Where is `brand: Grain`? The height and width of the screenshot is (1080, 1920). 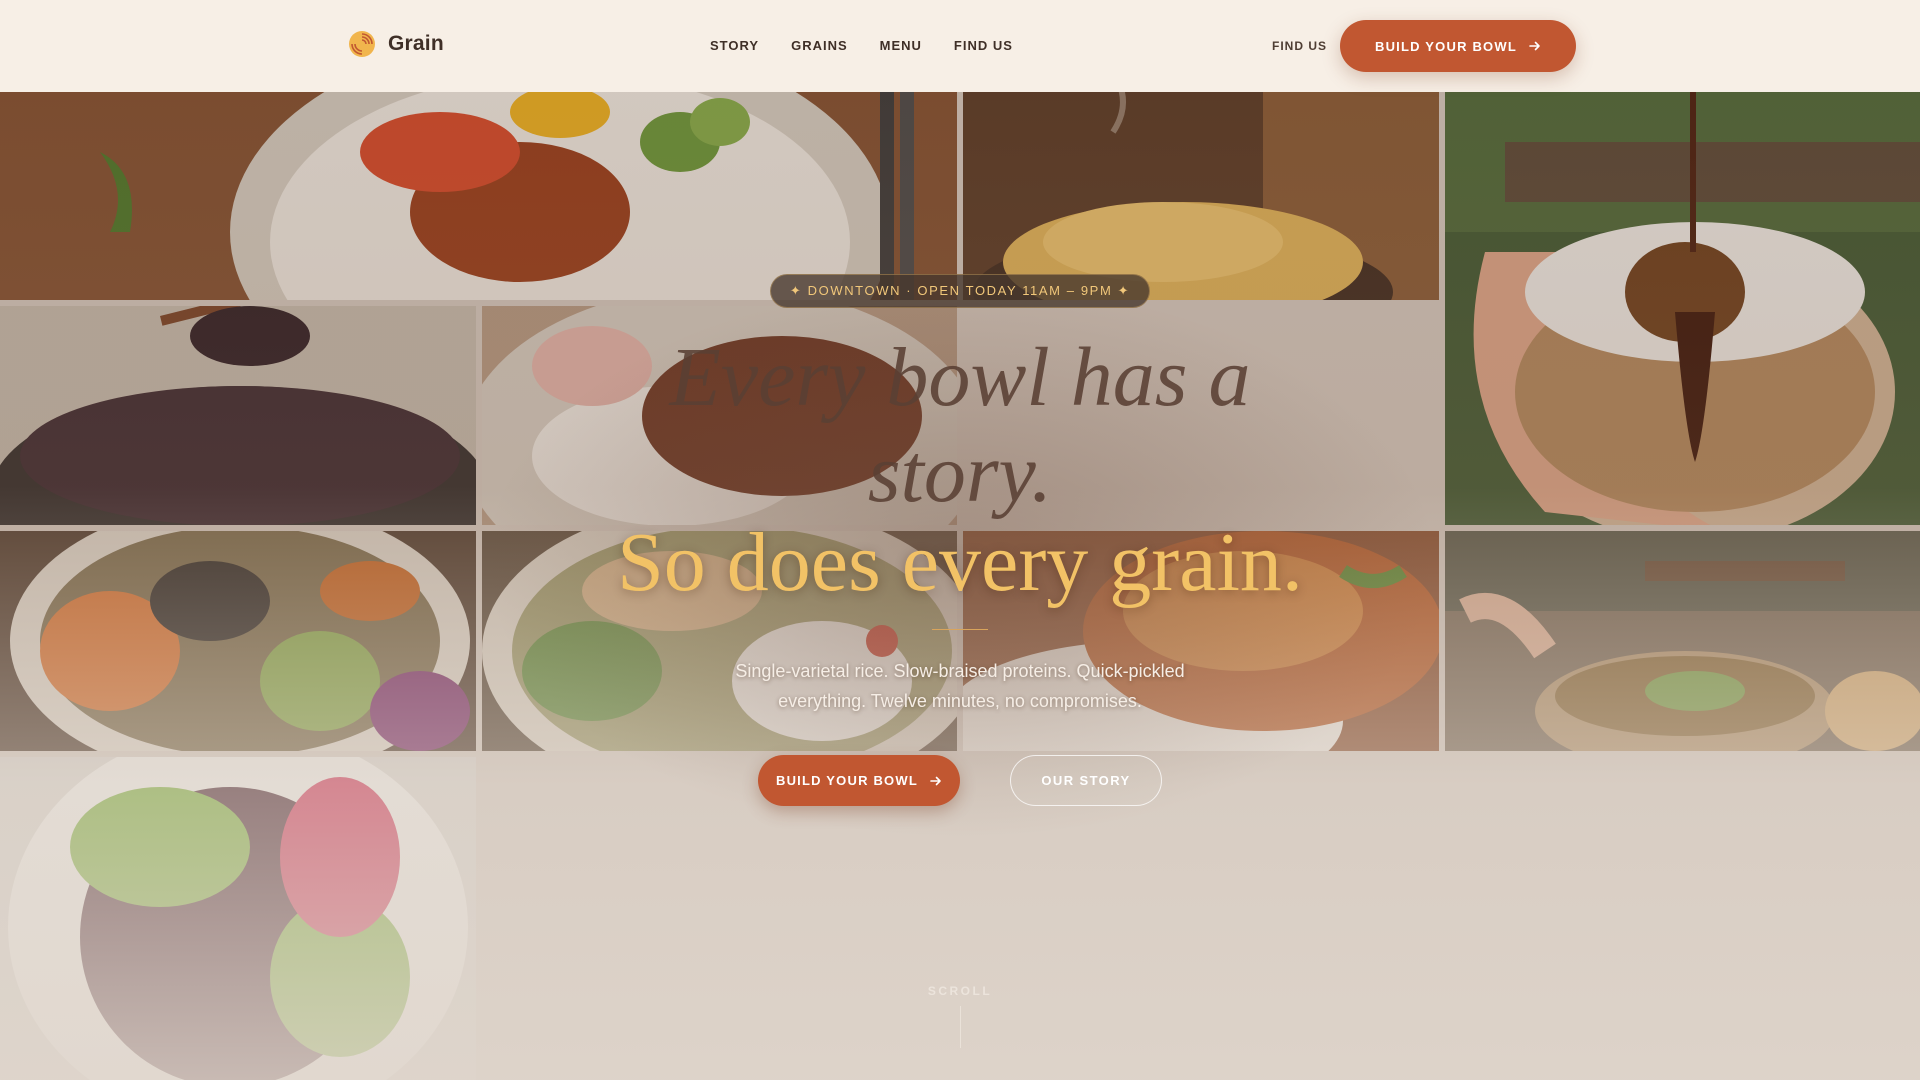
brand: Grain is located at coordinates (396, 44).